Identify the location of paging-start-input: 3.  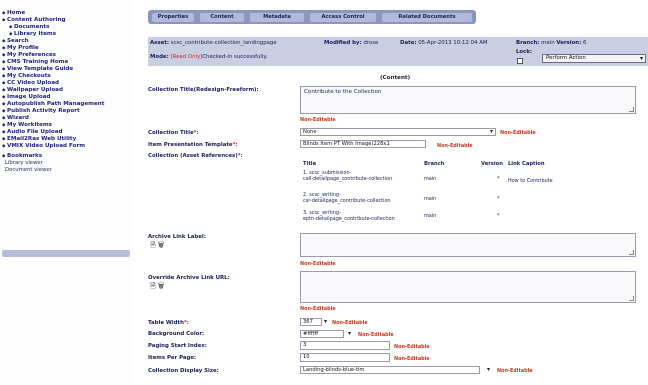
(345, 345).